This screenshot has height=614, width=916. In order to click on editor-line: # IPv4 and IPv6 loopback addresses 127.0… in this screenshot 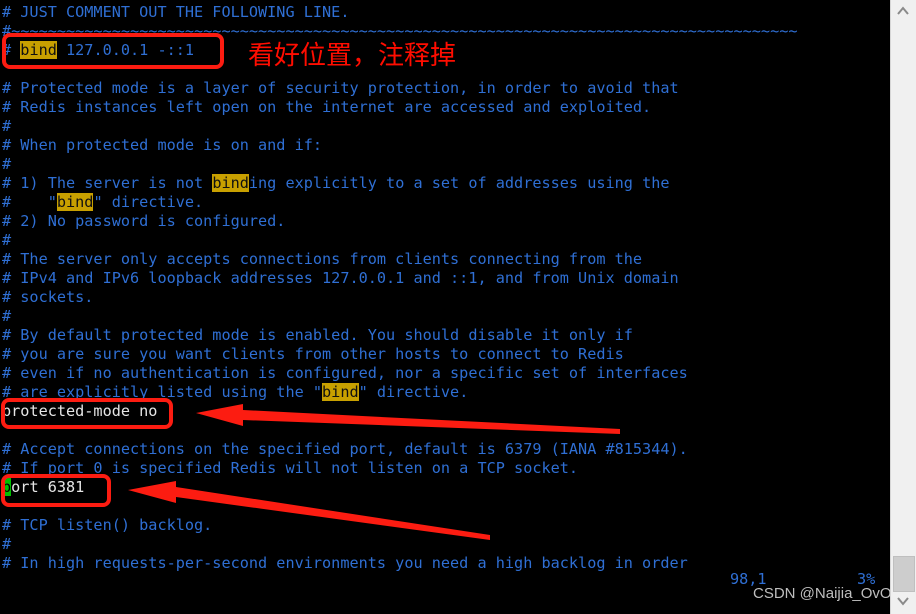, I will do `click(445, 278)`.